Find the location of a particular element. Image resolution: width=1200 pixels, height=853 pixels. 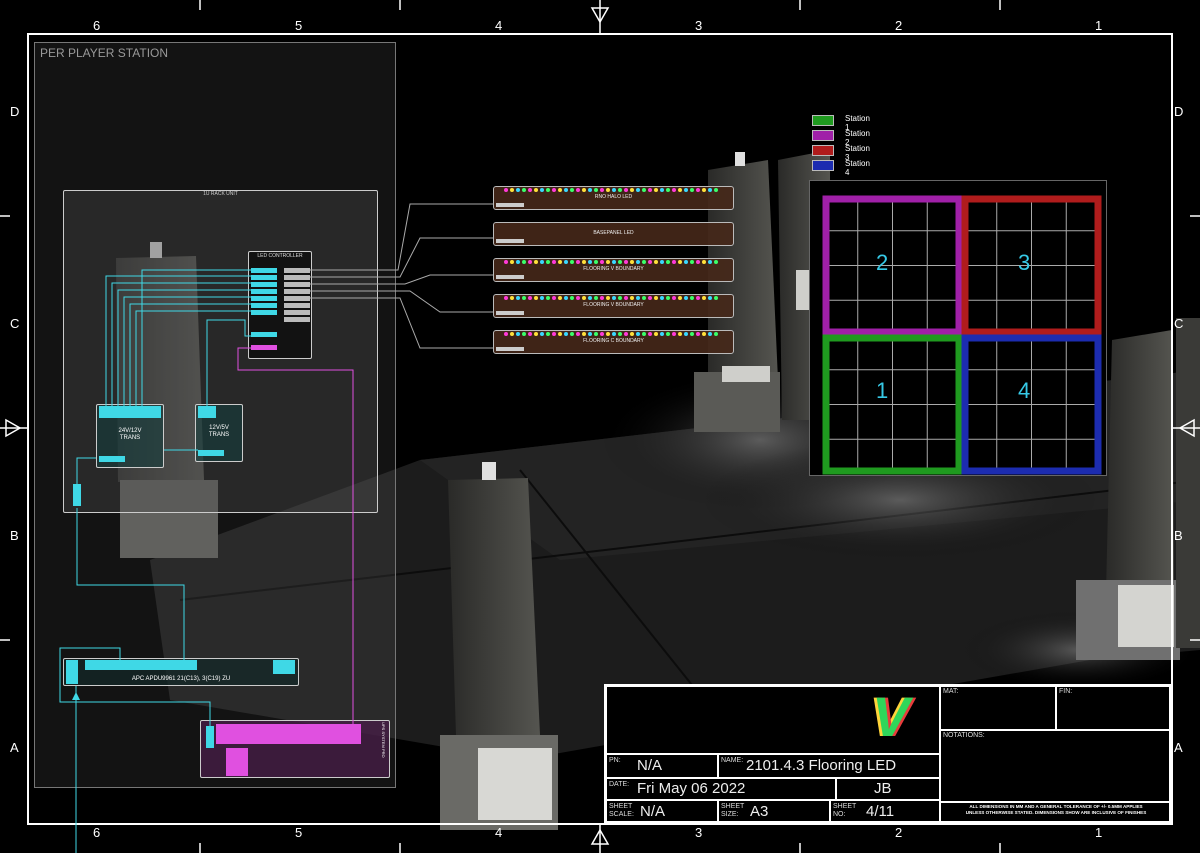

sheet-label-line1: SHEET is located at coordinates (845, 806).